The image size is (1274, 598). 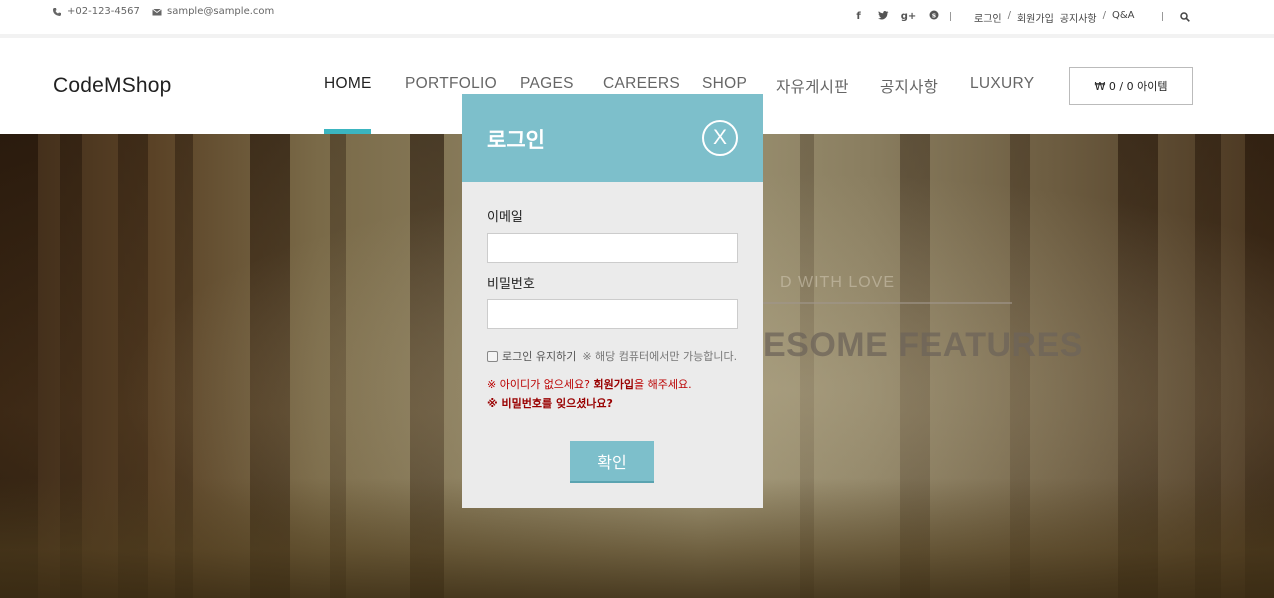 What do you see at coordinates (923, 345) in the screenshot?
I see `hero-title: ESOME FEATURES` at bounding box center [923, 345].